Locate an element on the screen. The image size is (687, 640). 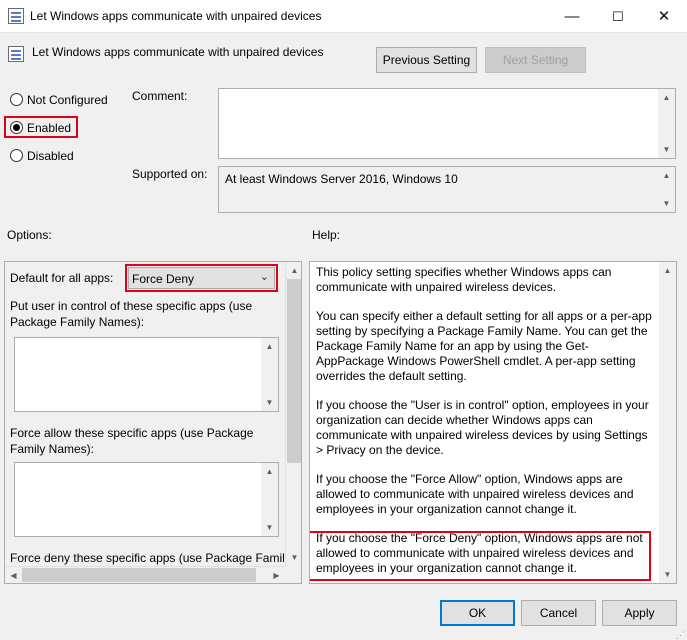
supported-label: Supported on: is located at coordinates (170, 174).